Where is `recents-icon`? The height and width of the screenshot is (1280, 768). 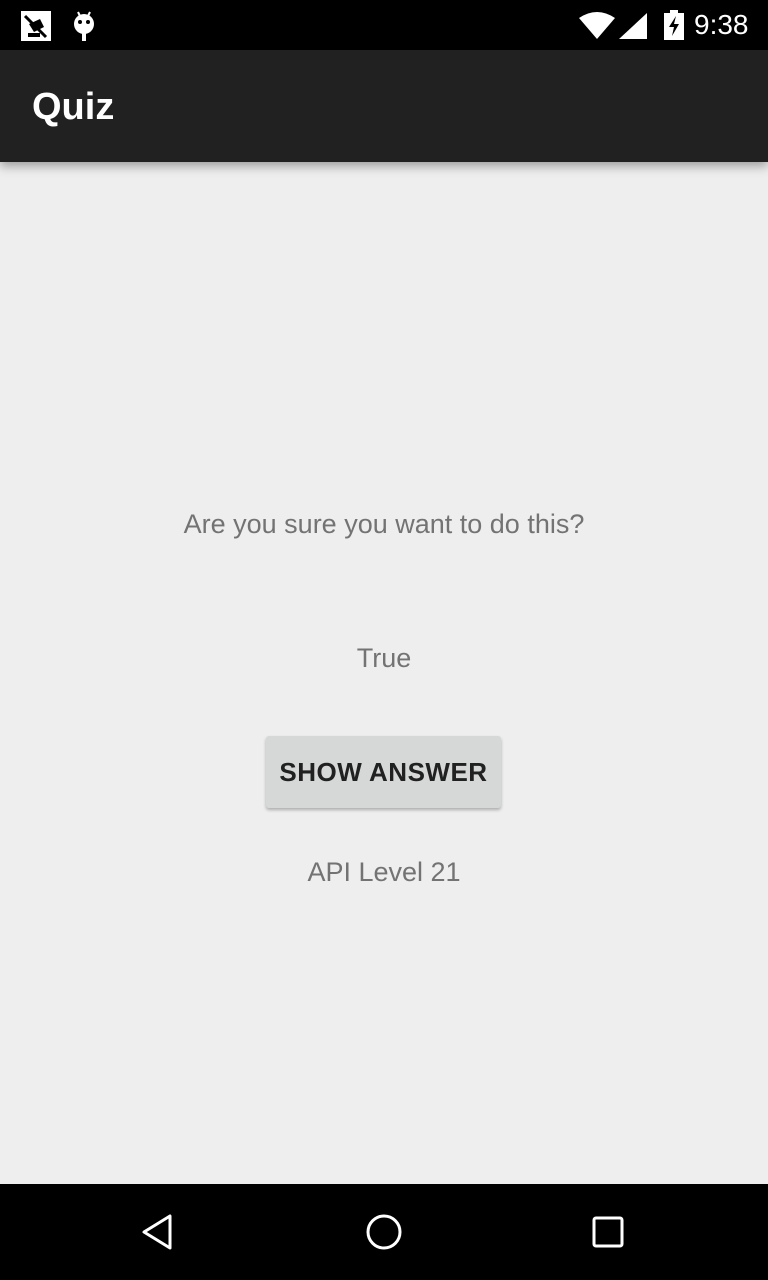
recents-icon is located at coordinates (608, 1232).